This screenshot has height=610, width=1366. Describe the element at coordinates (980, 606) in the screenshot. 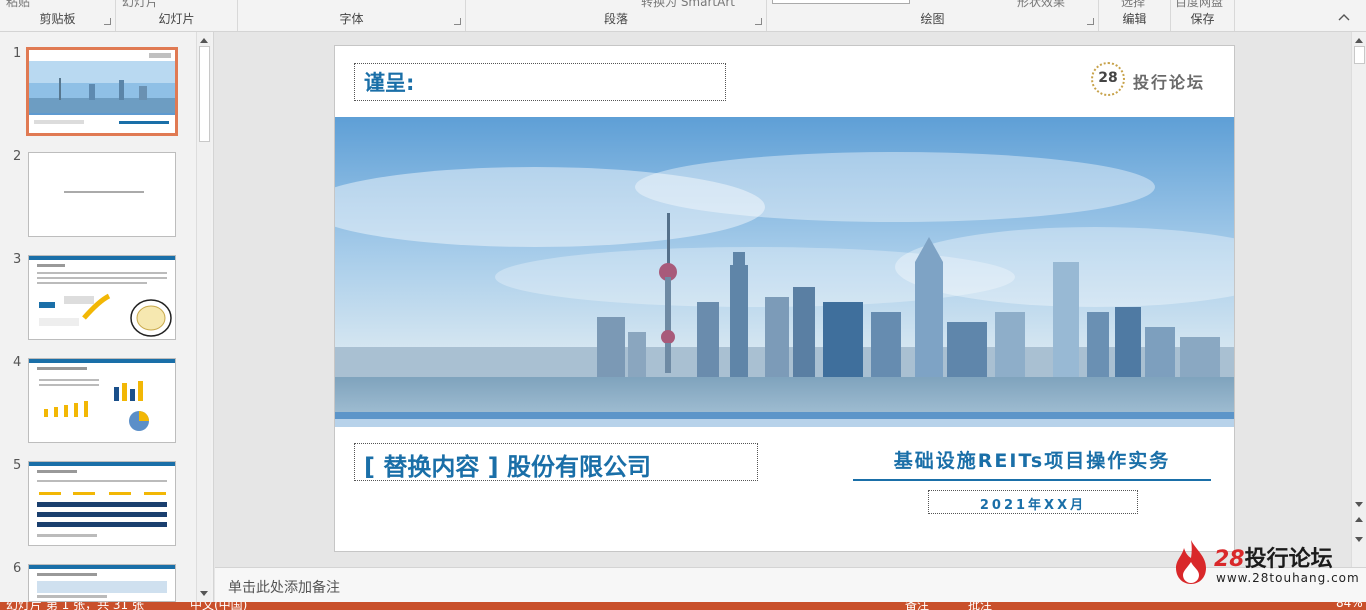

I see `comments-toggle-button: 批注` at that location.